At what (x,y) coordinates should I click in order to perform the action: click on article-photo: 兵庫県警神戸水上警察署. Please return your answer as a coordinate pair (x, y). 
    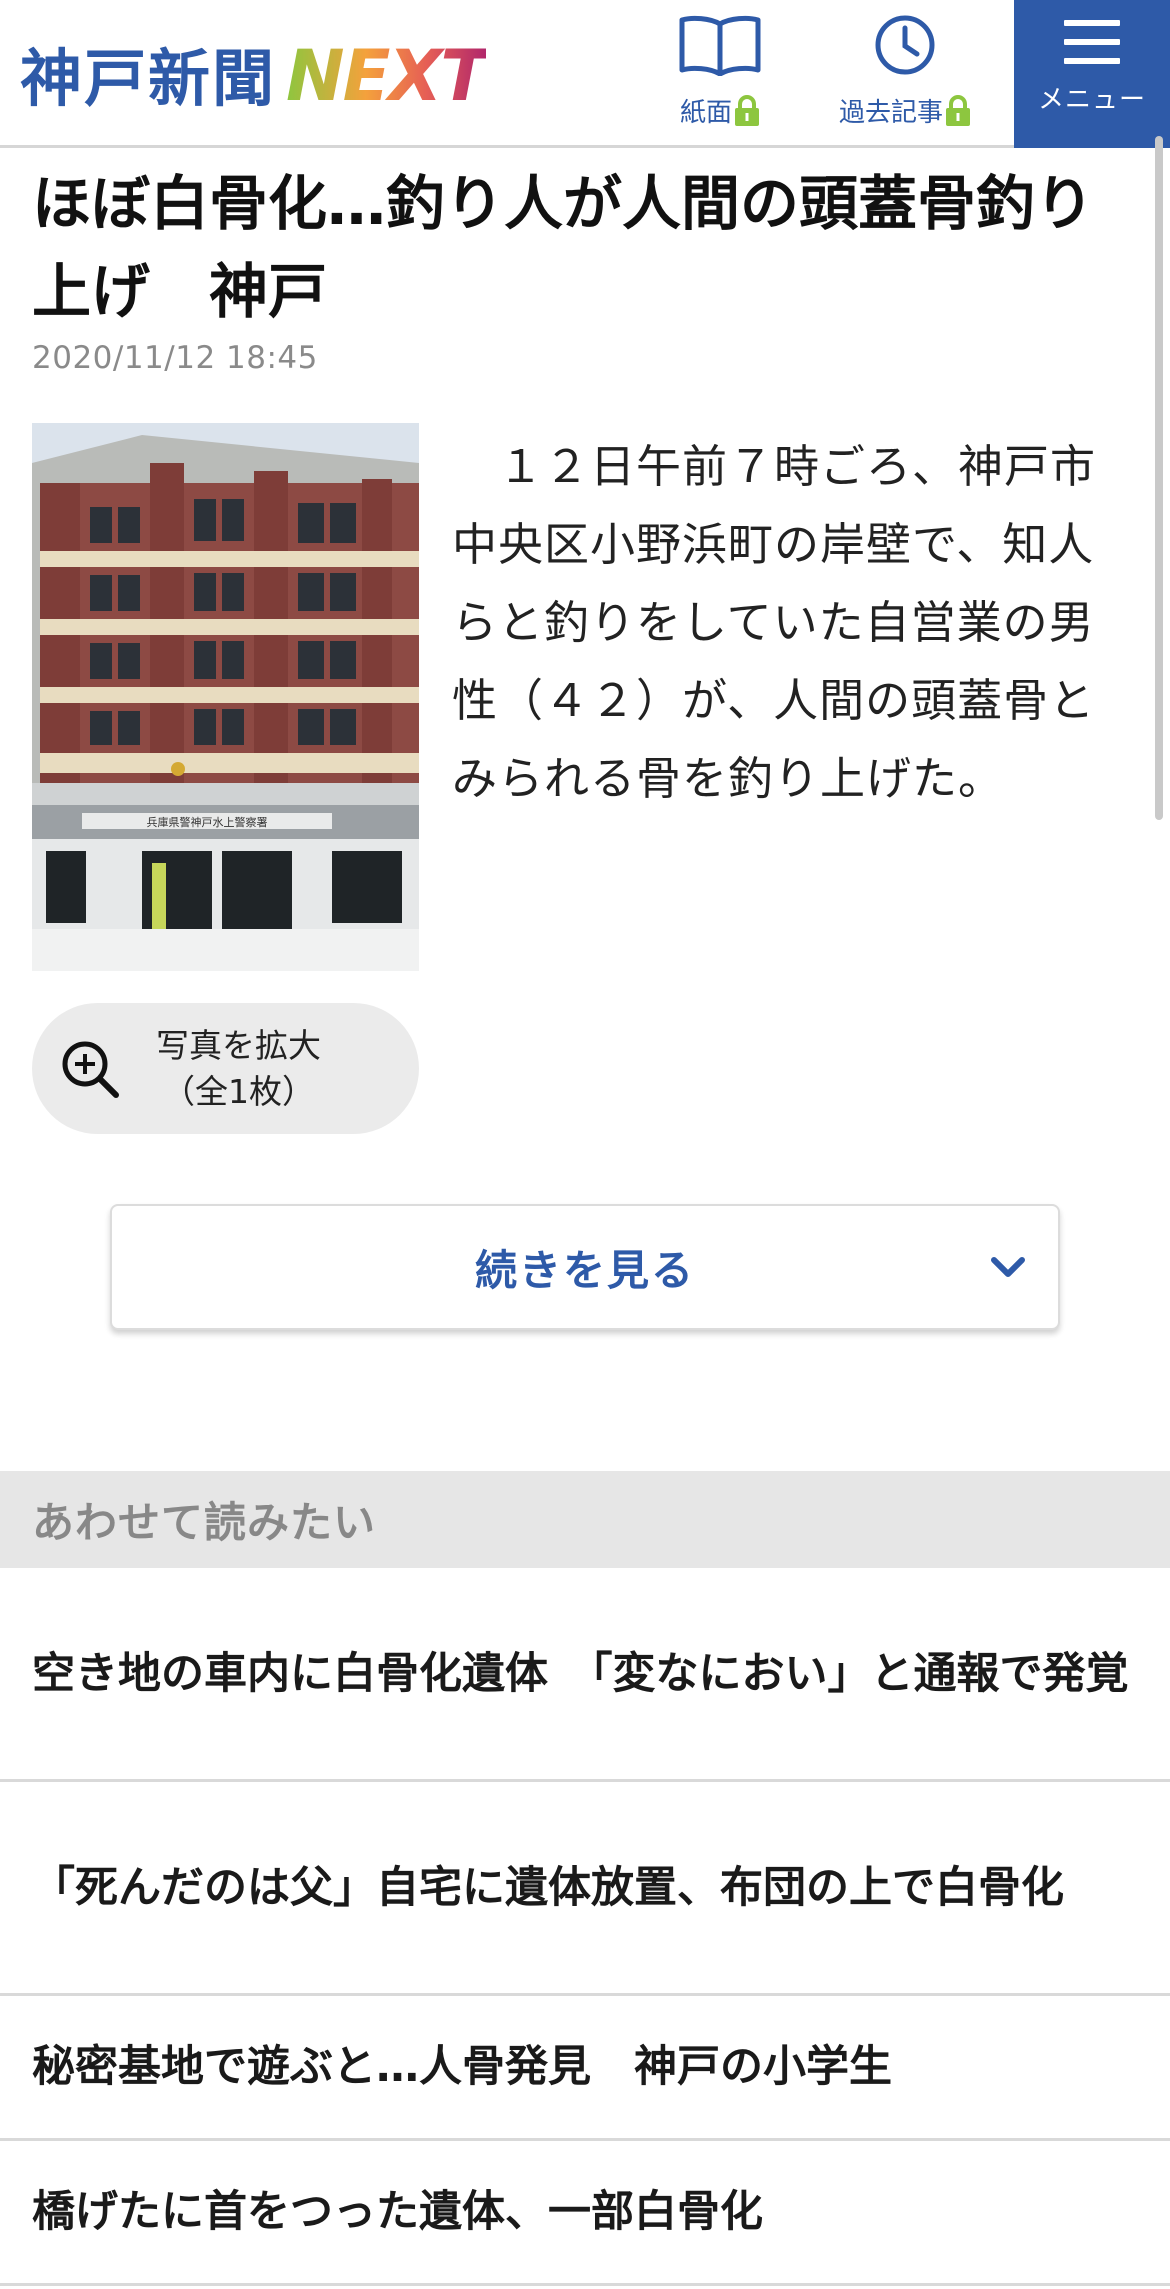
    Looking at the image, I should click on (225, 697).